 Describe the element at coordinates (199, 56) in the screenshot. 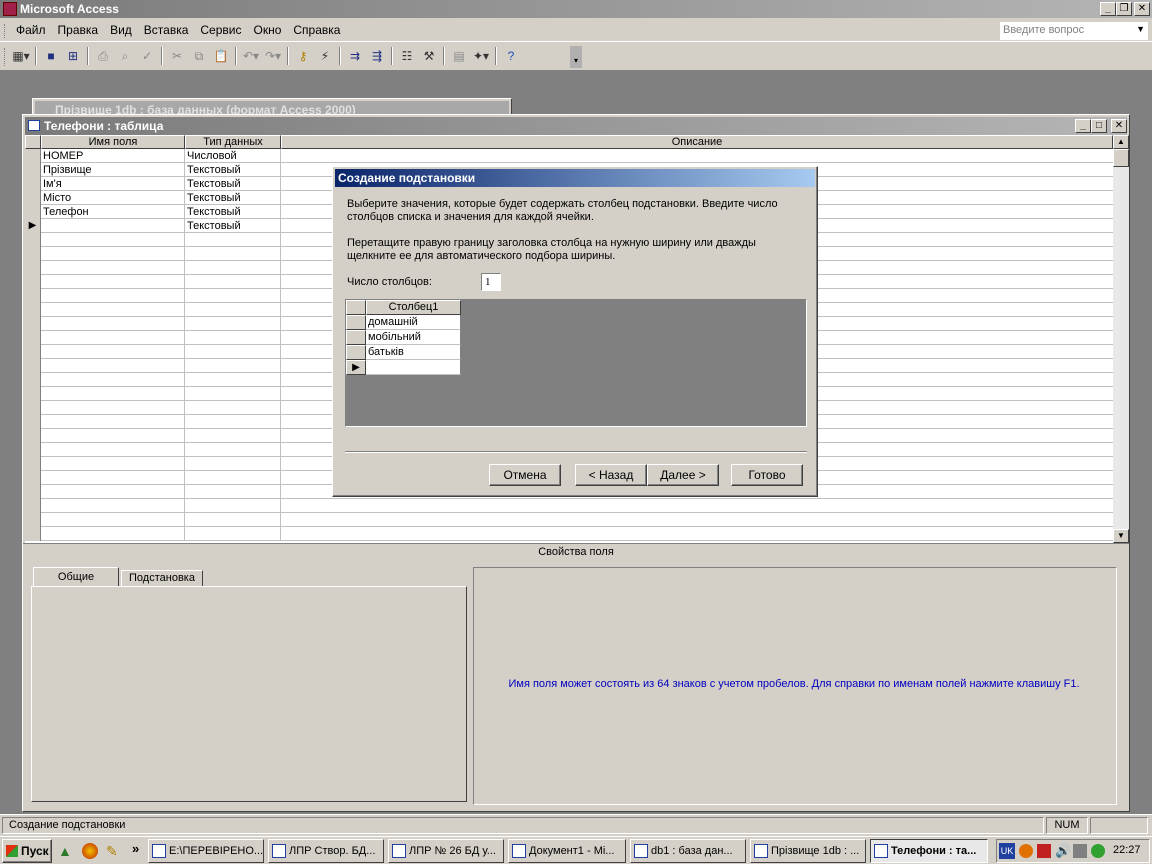

I see `copy-icon: ⧉` at that location.